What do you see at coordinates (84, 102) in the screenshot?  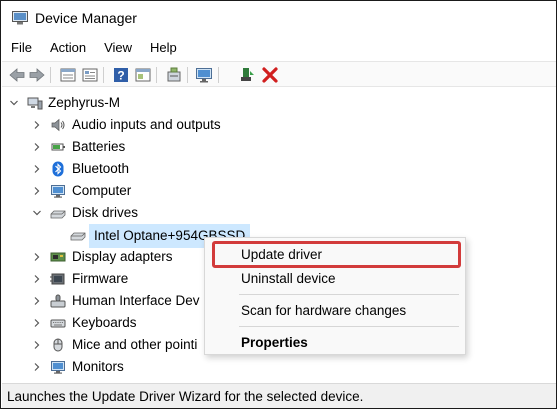 I see `tree-root-label: Zephyrus-M` at bounding box center [84, 102].